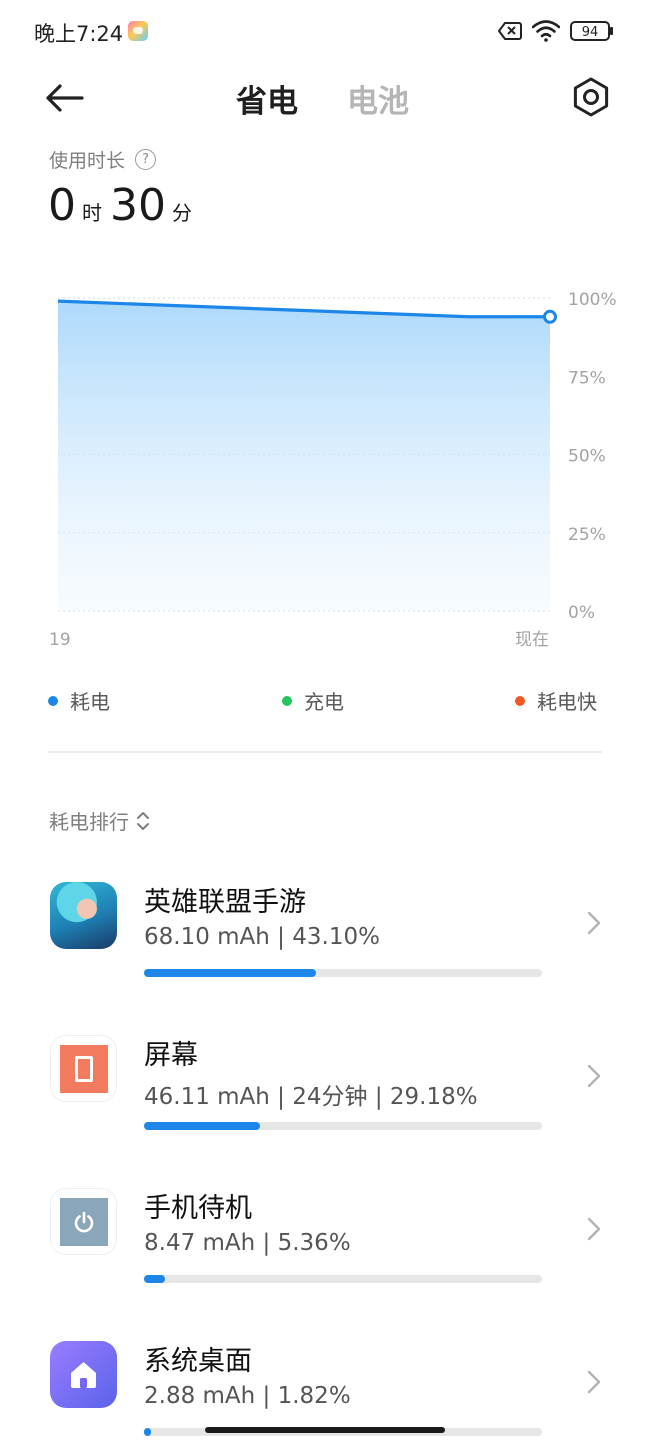 The width and height of the screenshot is (650, 1444). Describe the element at coordinates (198, 1208) in the screenshot. I see `app-name: 手机待机` at that location.